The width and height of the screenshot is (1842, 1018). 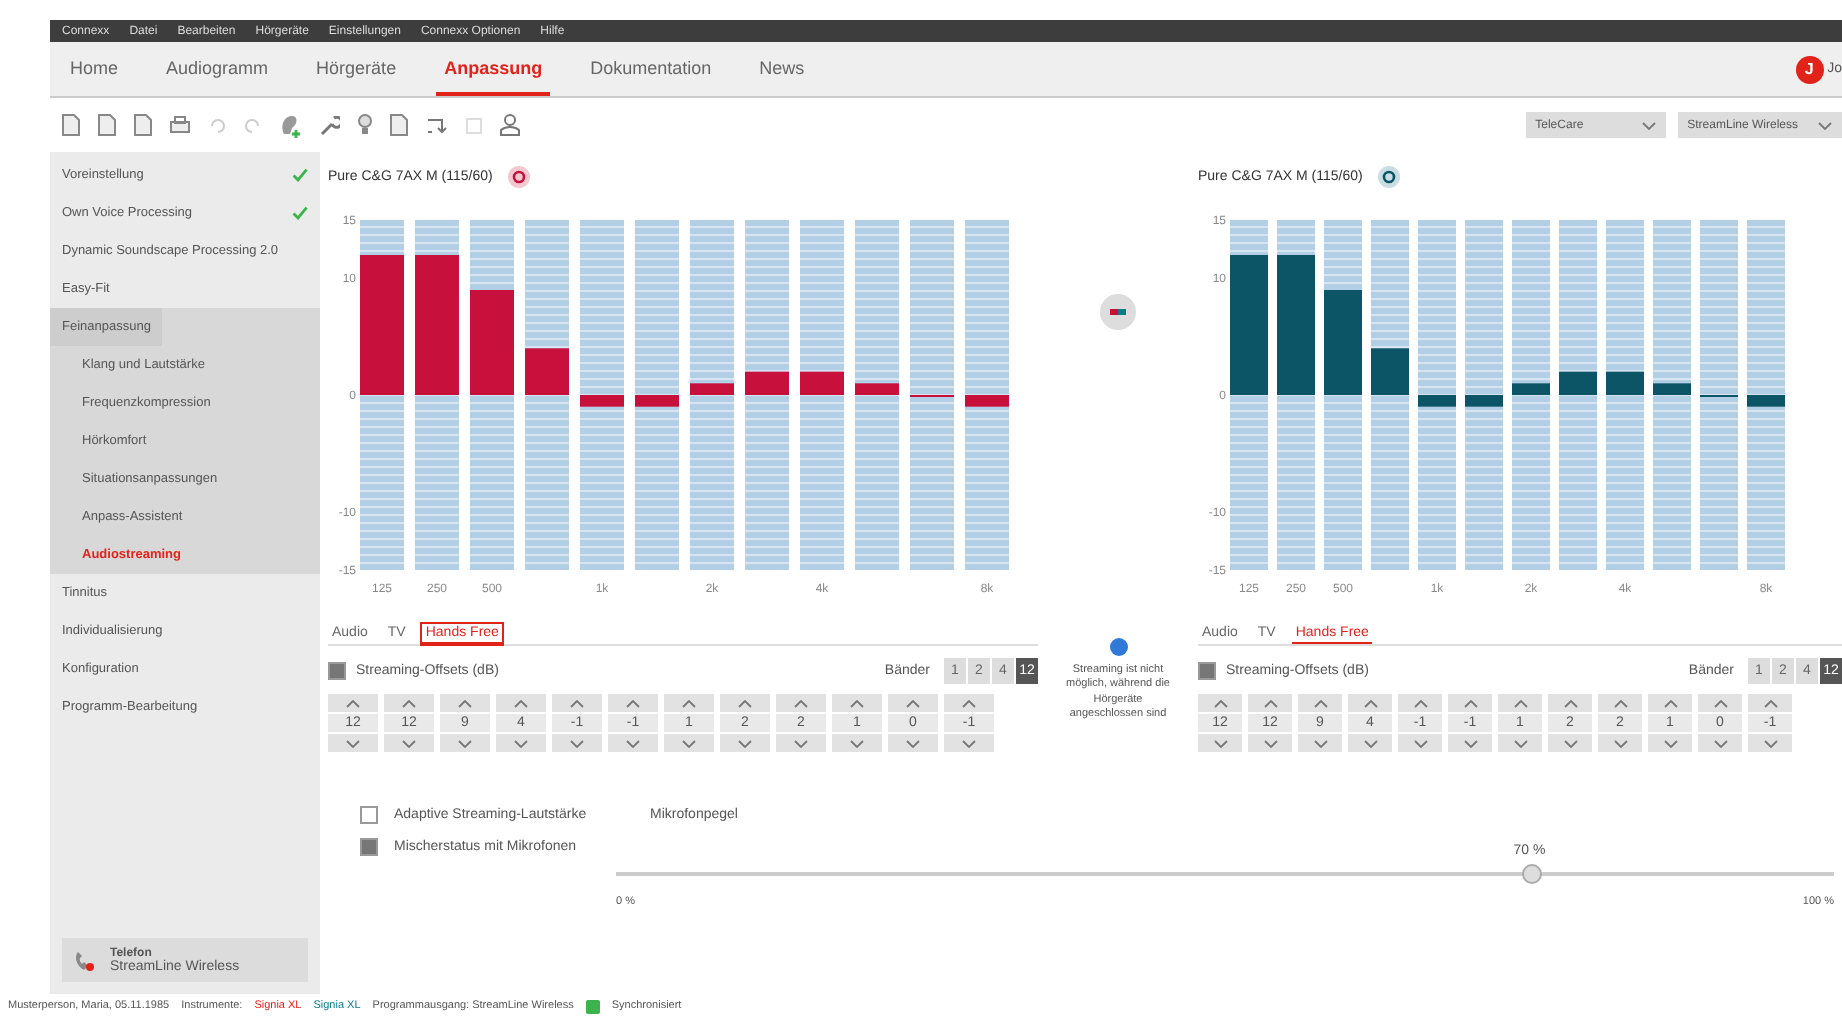 I want to click on wrench-icon, so click(x=330, y=125).